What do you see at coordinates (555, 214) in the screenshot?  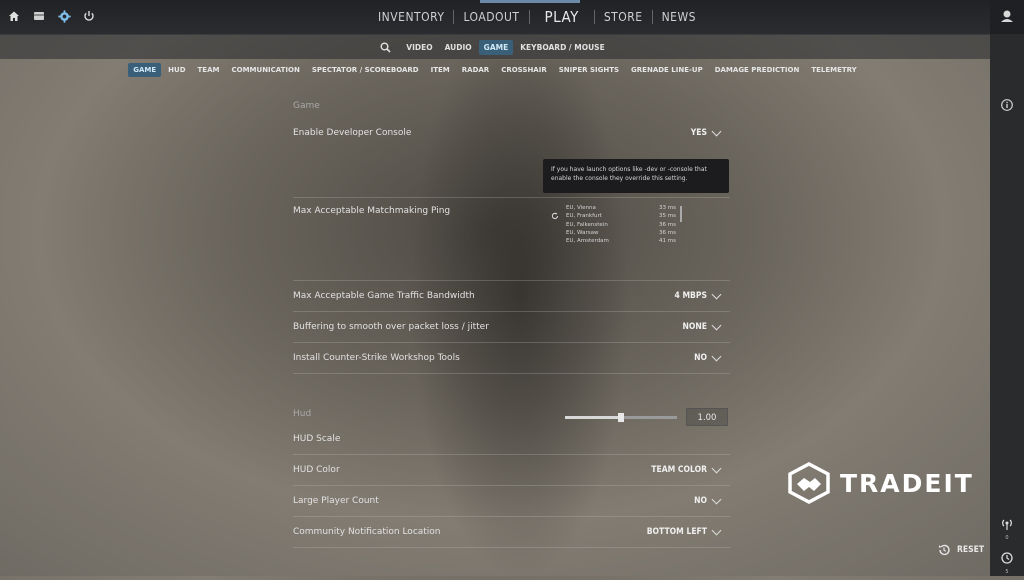 I see `refresh-icon` at bounding box center [555, 214].